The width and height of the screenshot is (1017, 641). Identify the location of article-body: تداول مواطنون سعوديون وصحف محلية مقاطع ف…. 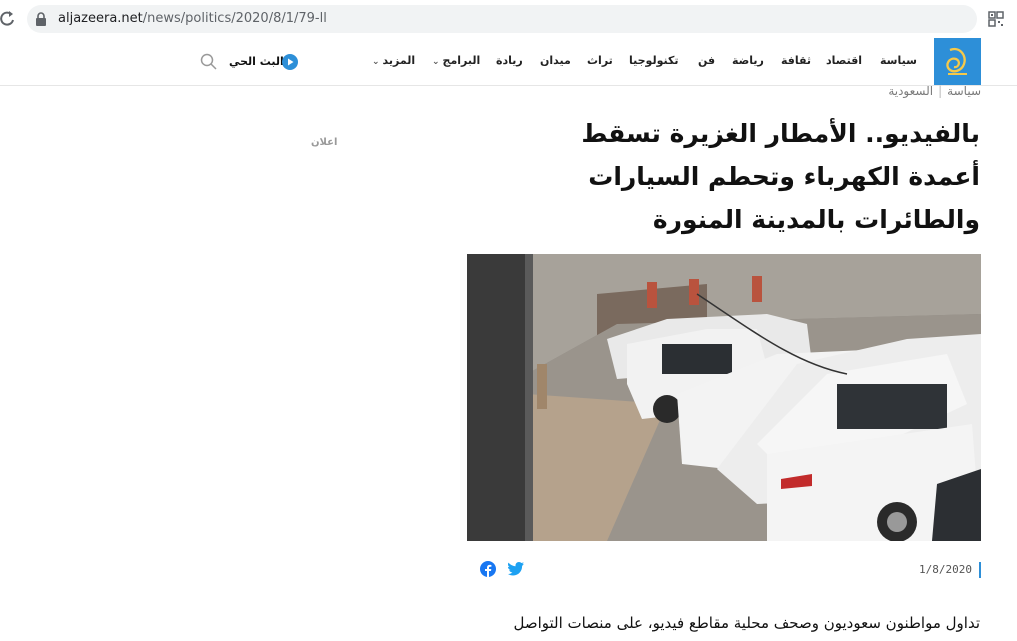
(746, 623).